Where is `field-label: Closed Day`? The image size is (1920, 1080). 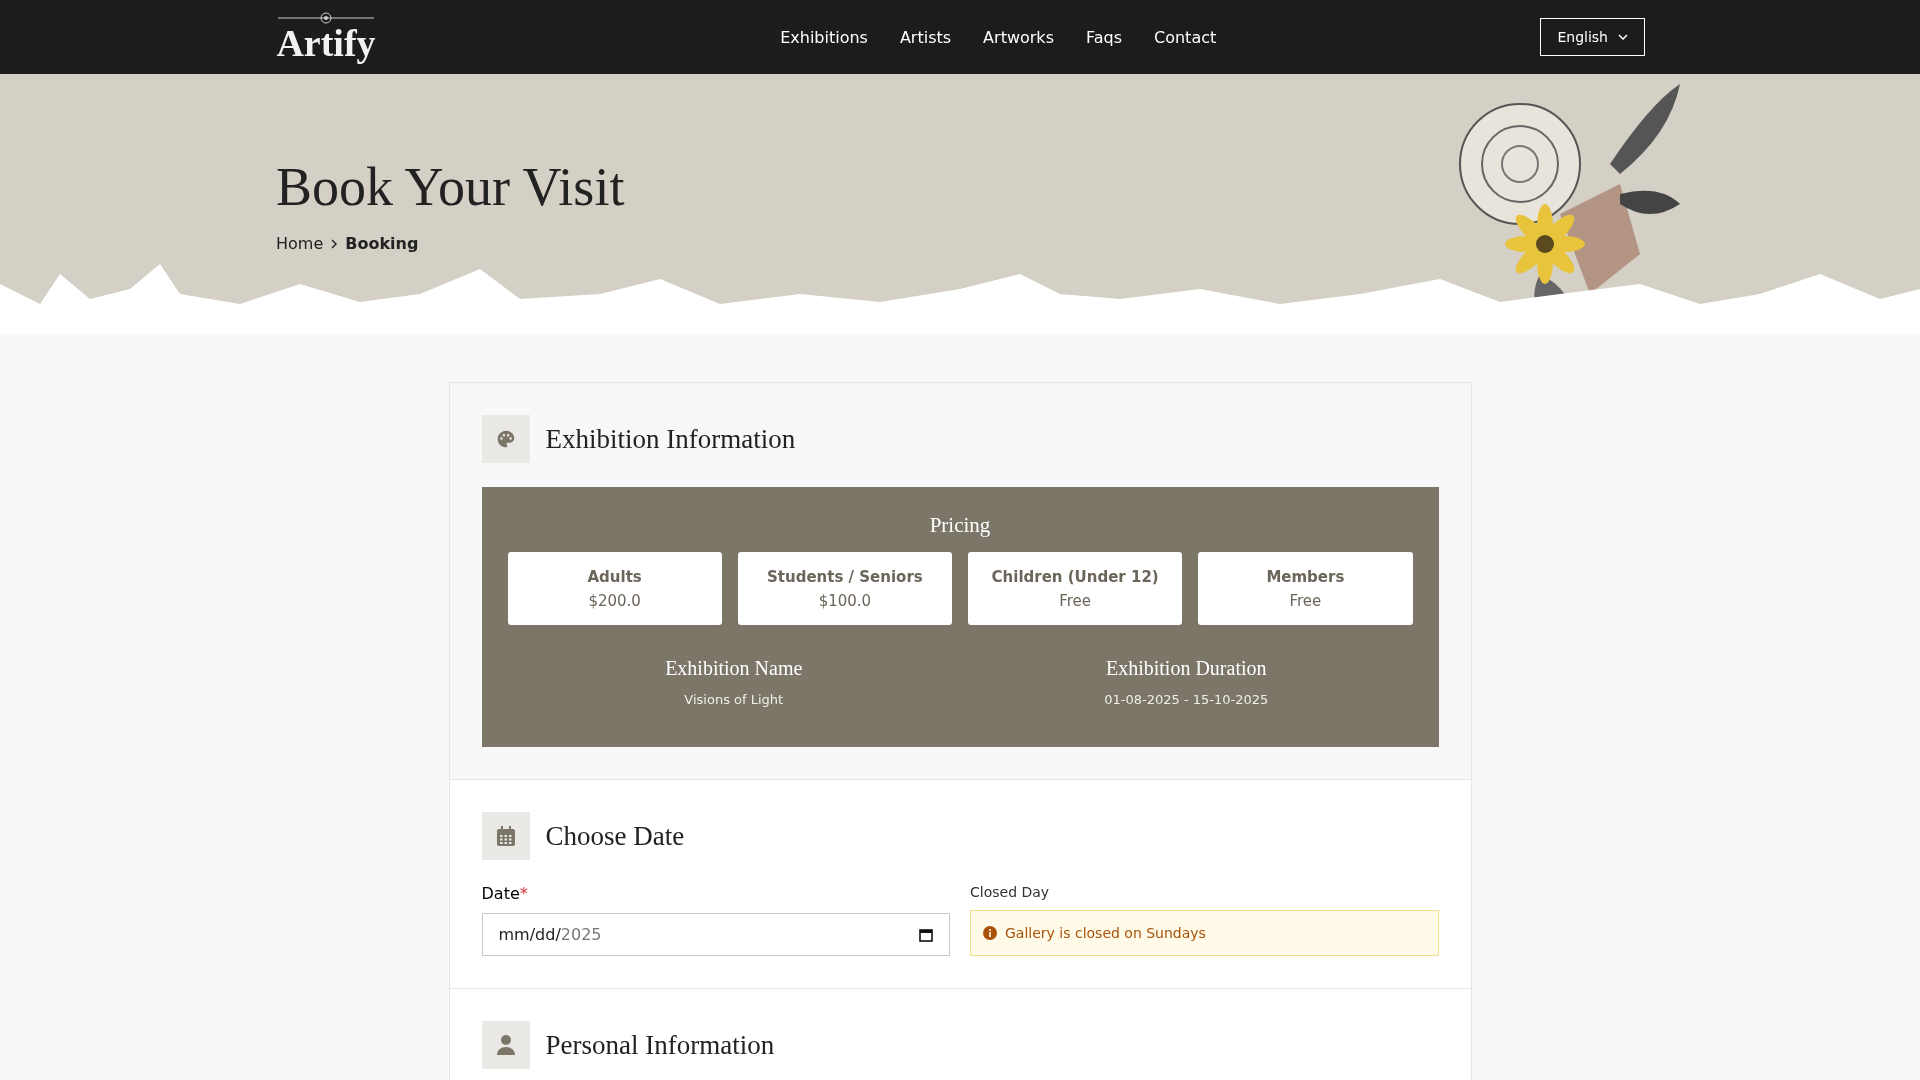 field-label: Closed Day is located at coordinates (1010, 892).